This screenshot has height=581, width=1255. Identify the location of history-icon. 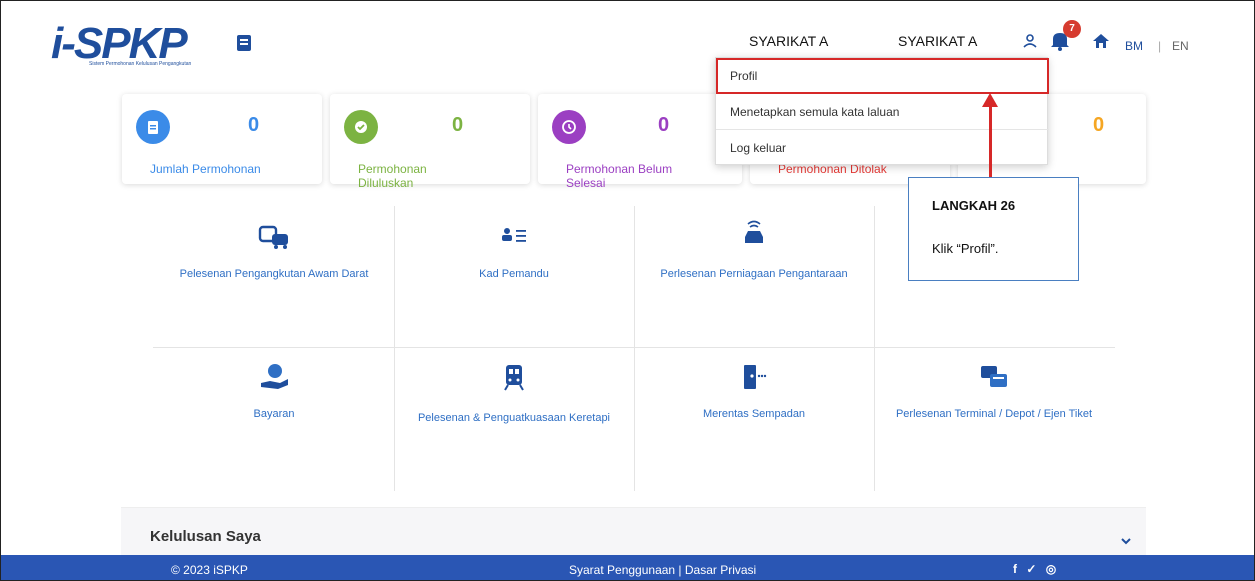
(569, 127).